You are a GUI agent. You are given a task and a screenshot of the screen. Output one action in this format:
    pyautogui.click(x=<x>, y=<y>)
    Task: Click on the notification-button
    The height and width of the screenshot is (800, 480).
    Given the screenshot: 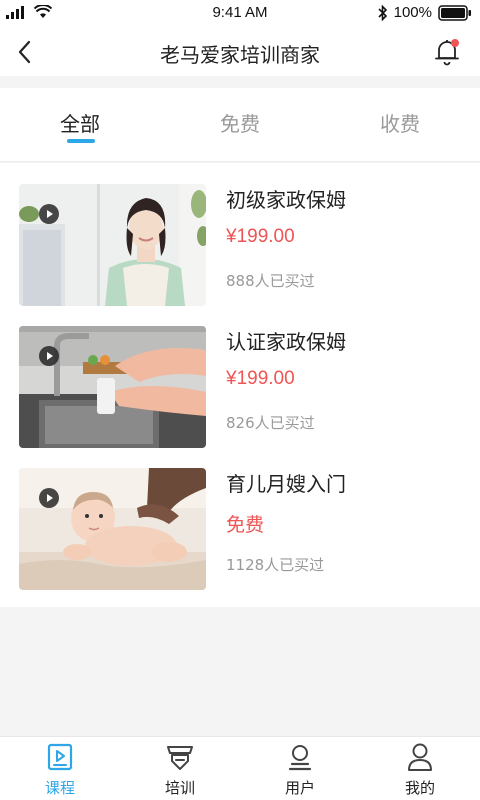 What is the action you would take?
    pyautogui.click(x=447, y=52)
    